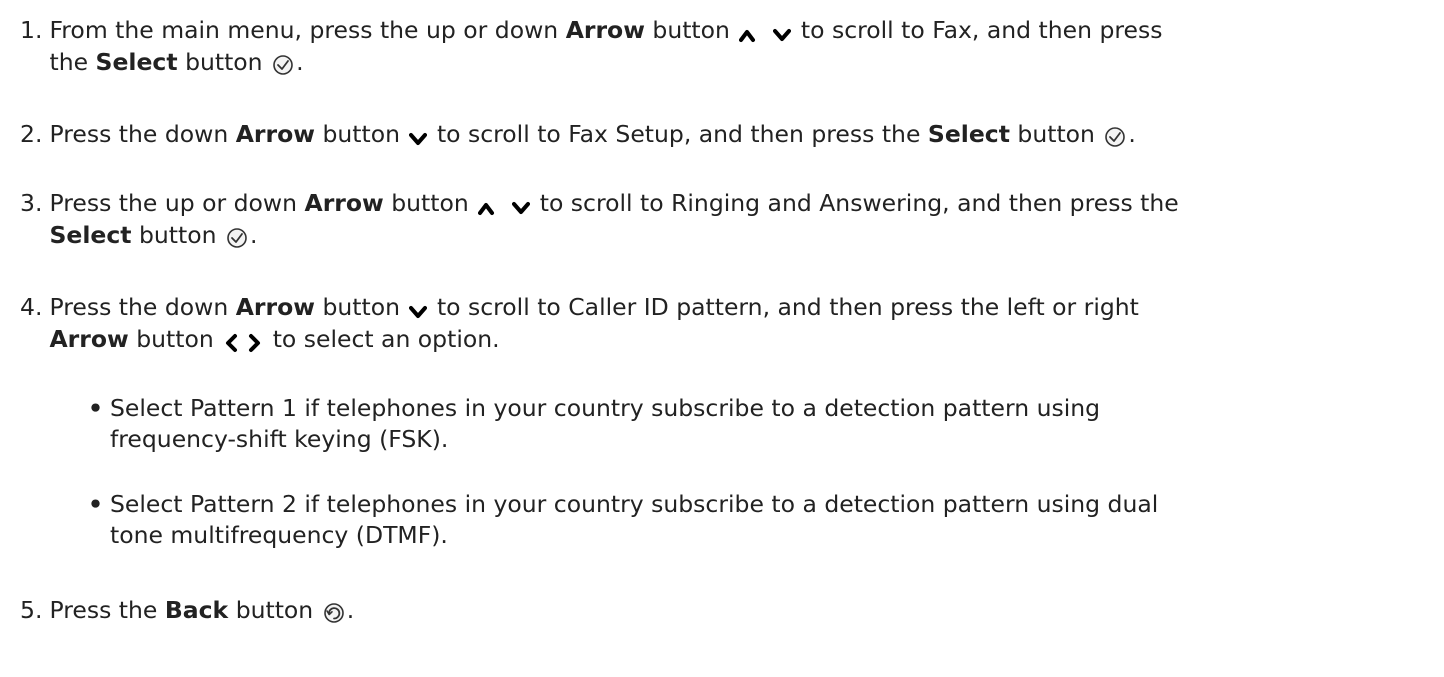 The image size is (1444, 677). What do you see at coordinates (187, 610) in the screenshot?
I see `step-5: 5. Press the Back button .` at bounding box center [187, 610].